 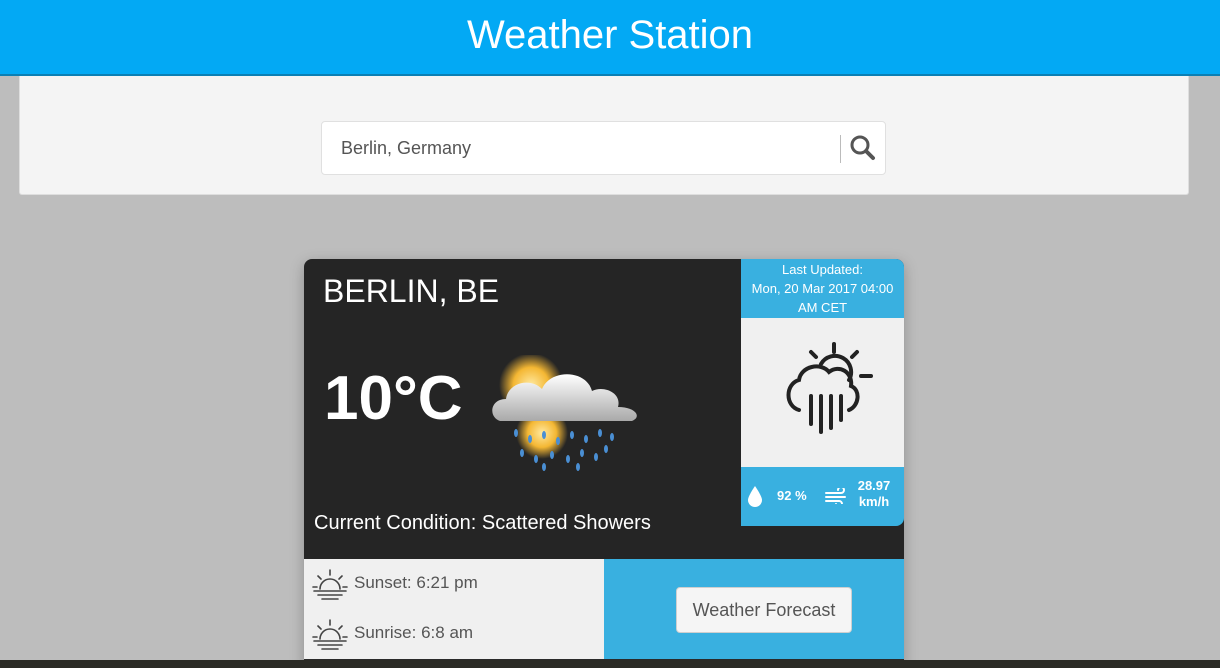 What do you see at coordinates (411, 291) in the screenshot?
I see `city-name: BERLIN, BE` at bounding box center [411, 291].